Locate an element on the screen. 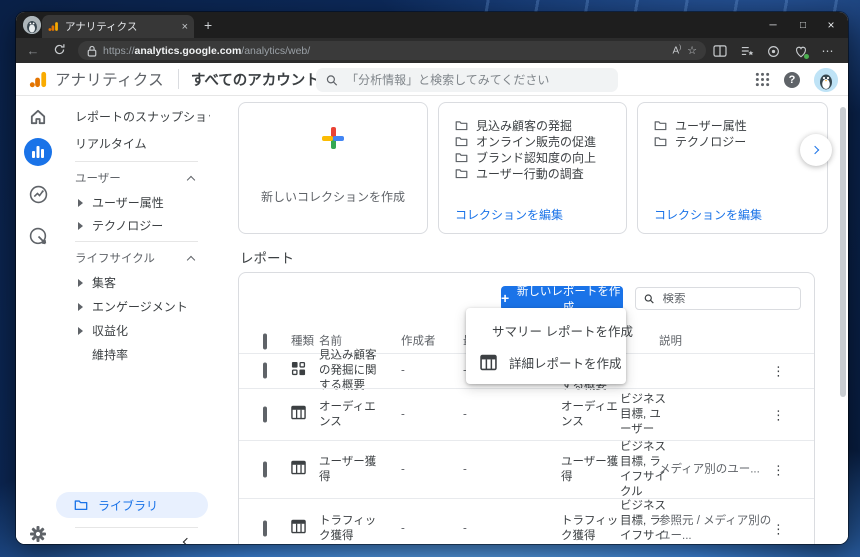 The width and height of the screenshot is (860, 557). collection-item: ブランド認知度の向上 is located at coordinates (530, 157).